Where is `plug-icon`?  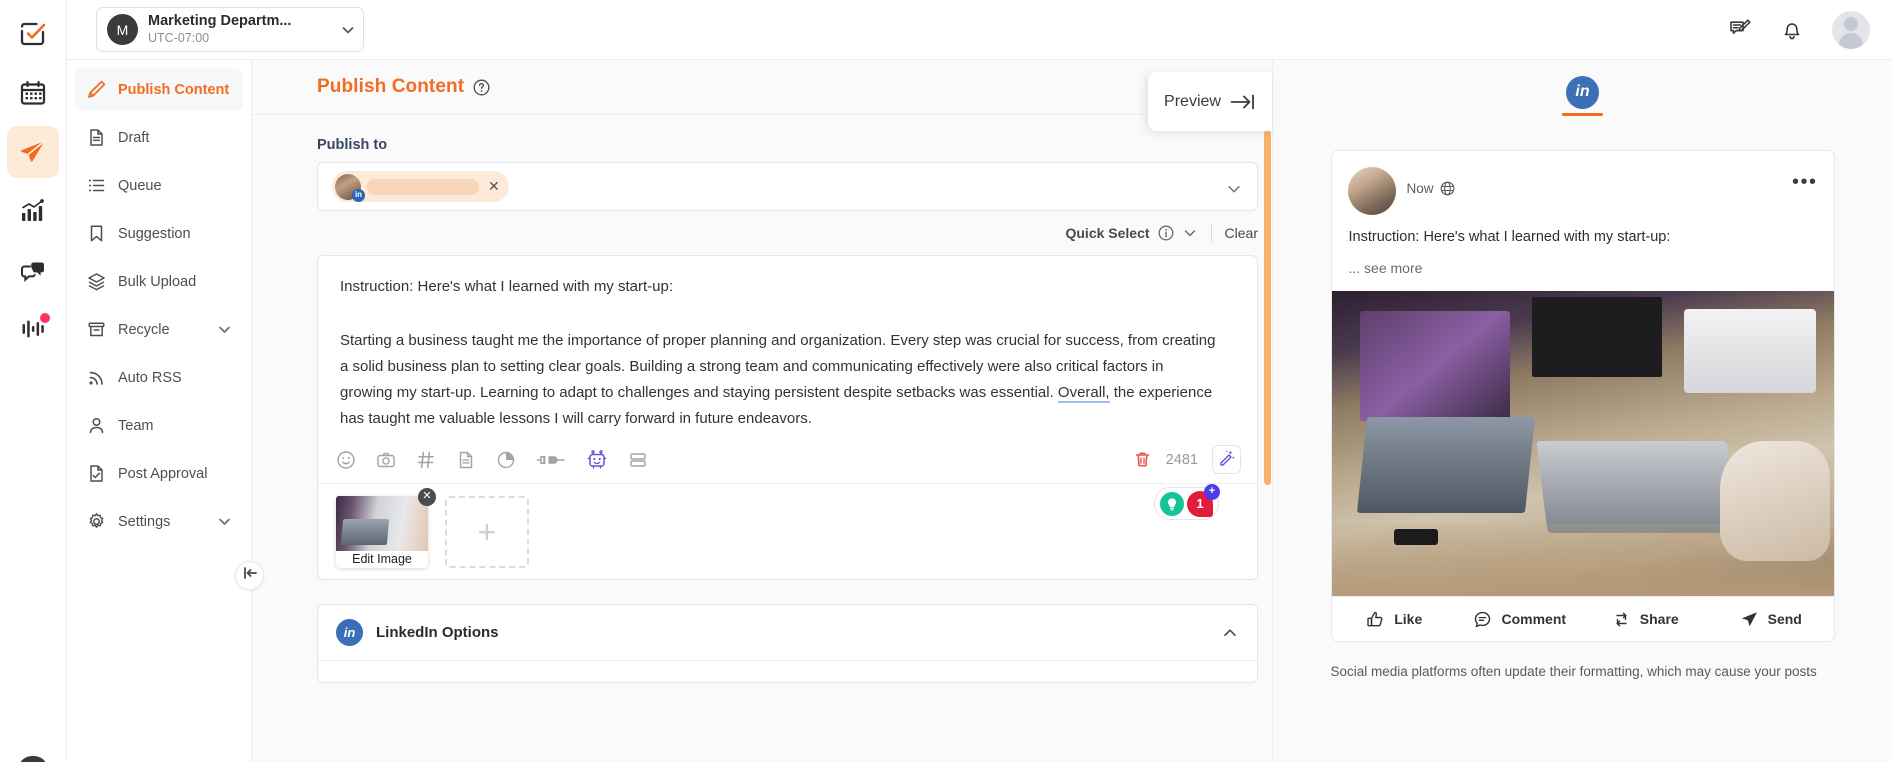 plug-icon is located at coordinates (551, 460).